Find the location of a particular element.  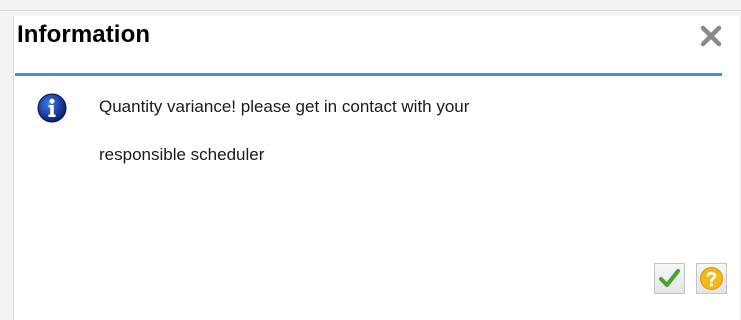

close-button is located at coordinates (711, 36).